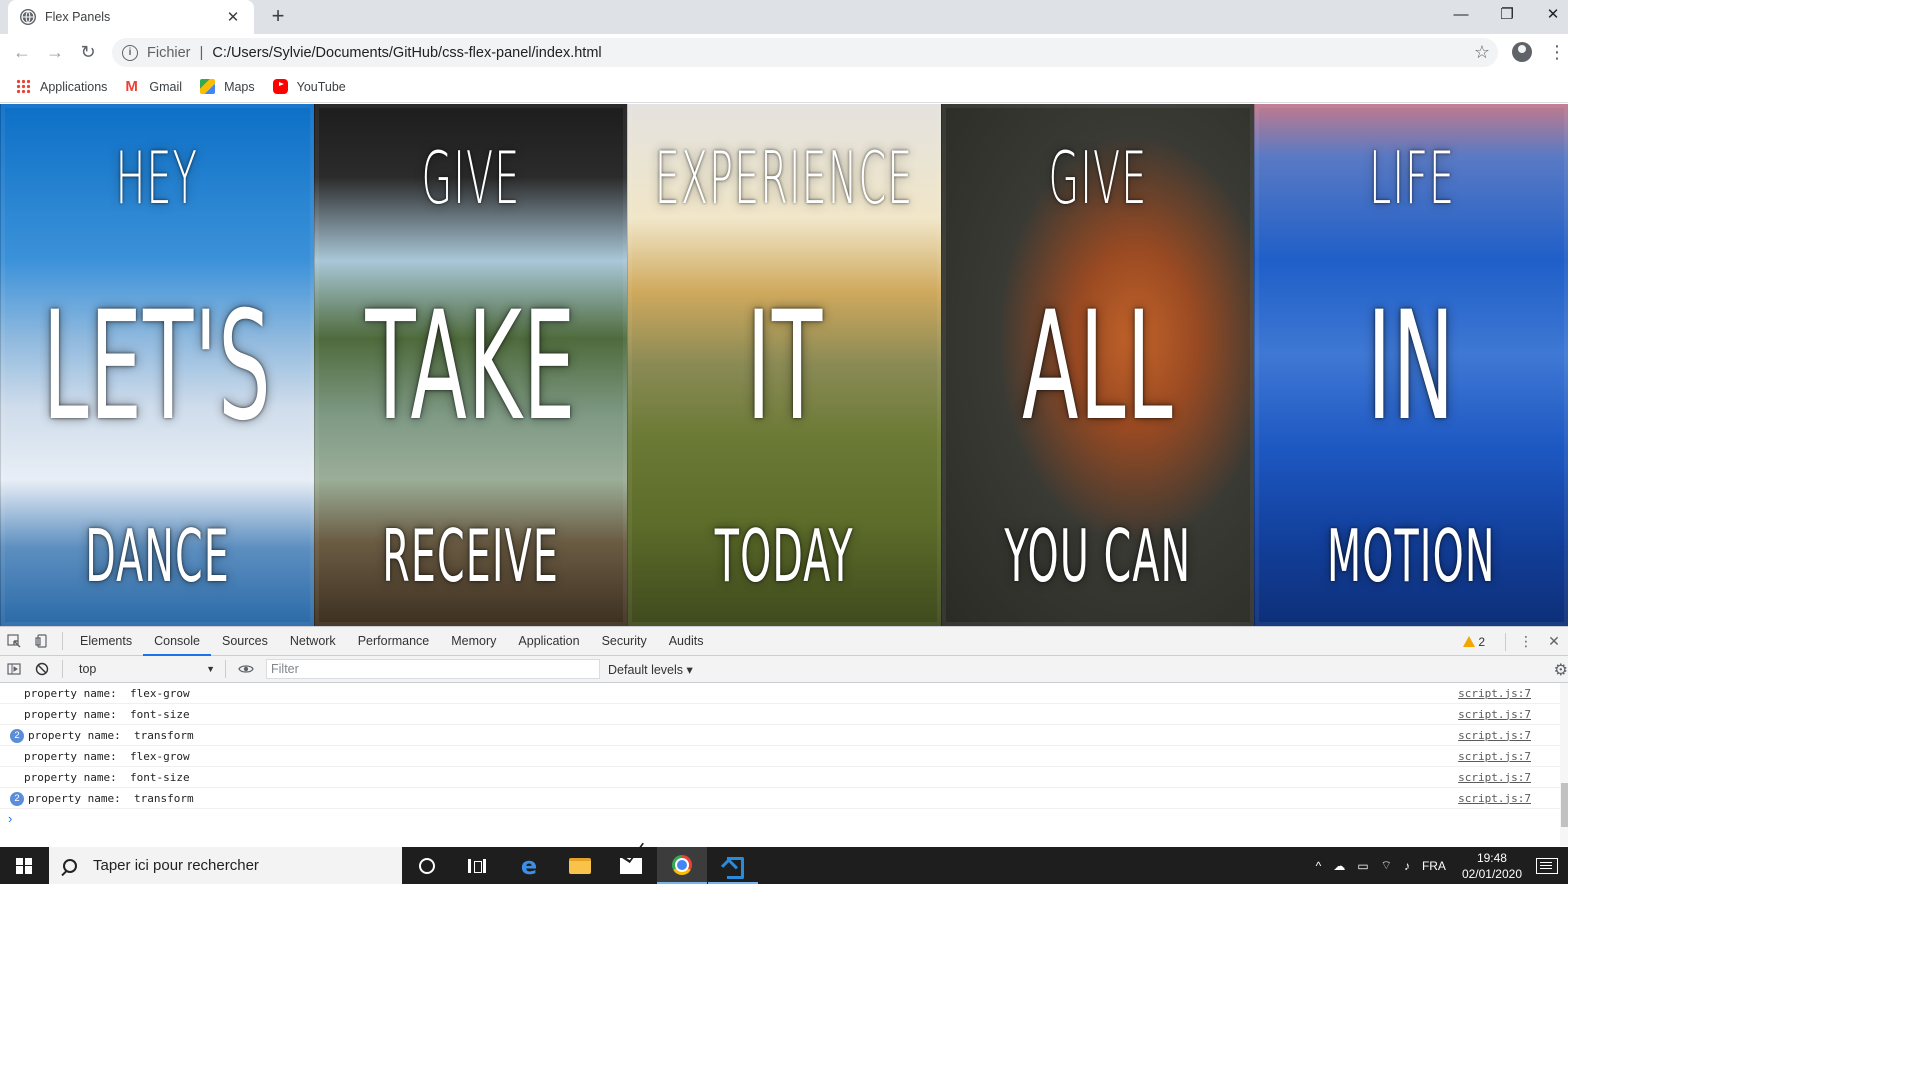 The height and width of the screenshot is (1076, 1908). I want to click on account-icon, so click(1522, 52).